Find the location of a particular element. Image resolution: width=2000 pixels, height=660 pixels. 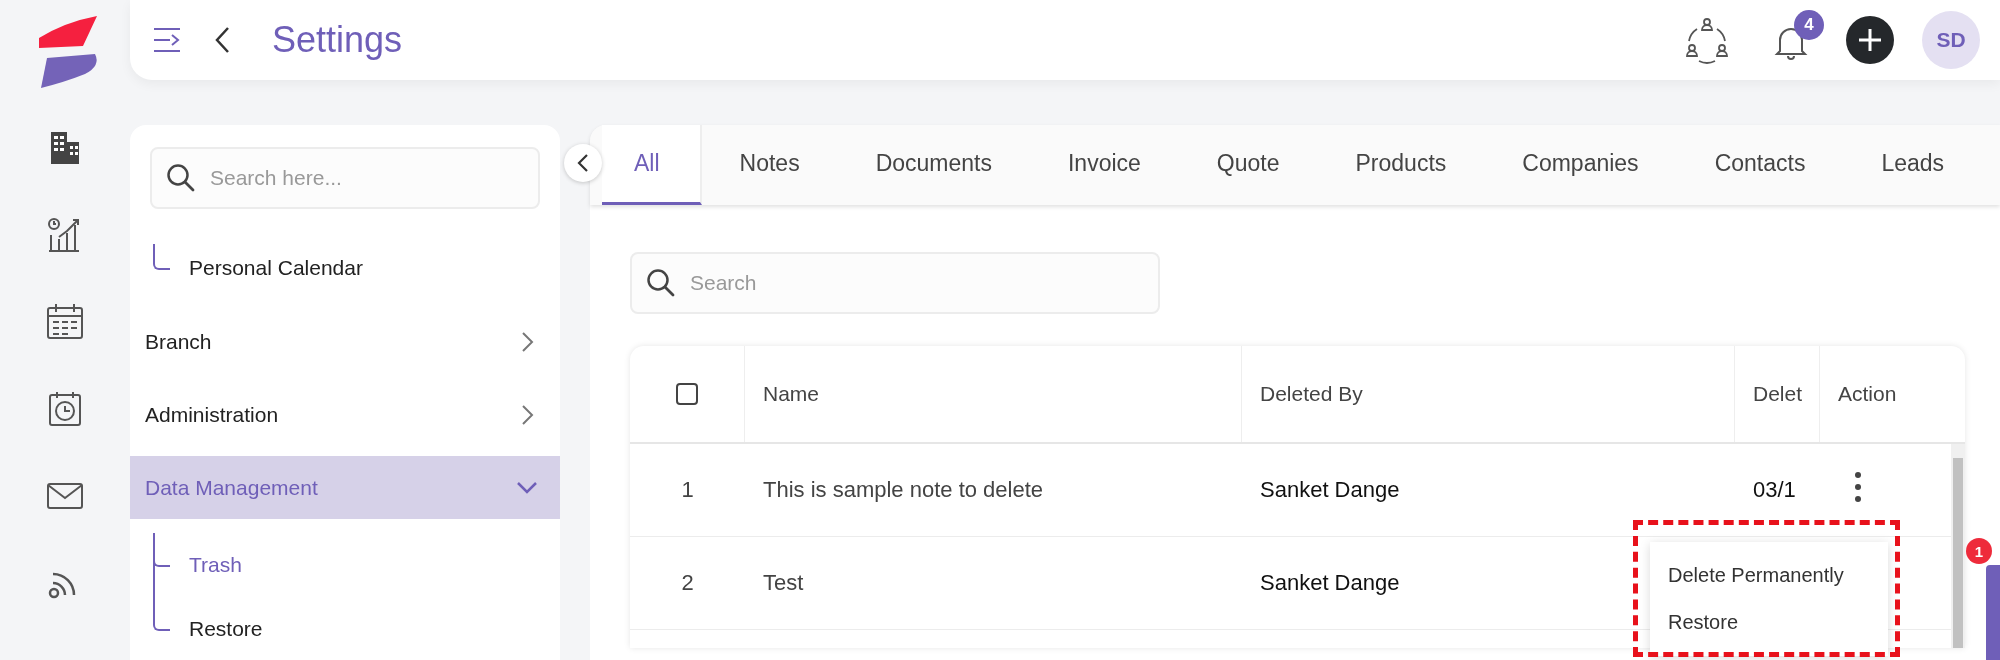

notification-badge: 4 is located at coordinates (1809, 25).